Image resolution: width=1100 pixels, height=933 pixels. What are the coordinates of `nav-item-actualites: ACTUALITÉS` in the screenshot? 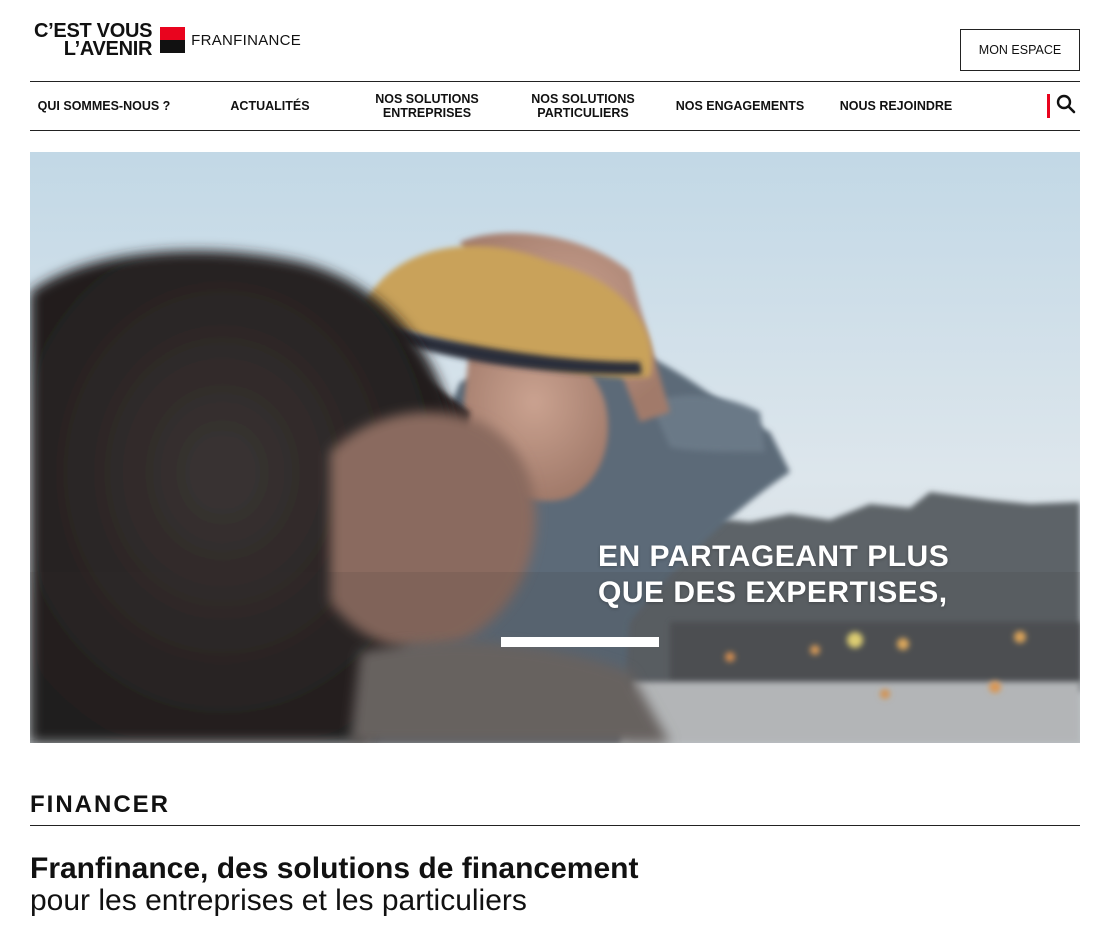 It's located at (270, 106).